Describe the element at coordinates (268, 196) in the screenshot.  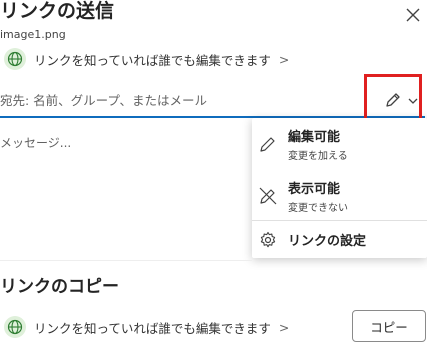
I see `pencil-off-icon` at that location.